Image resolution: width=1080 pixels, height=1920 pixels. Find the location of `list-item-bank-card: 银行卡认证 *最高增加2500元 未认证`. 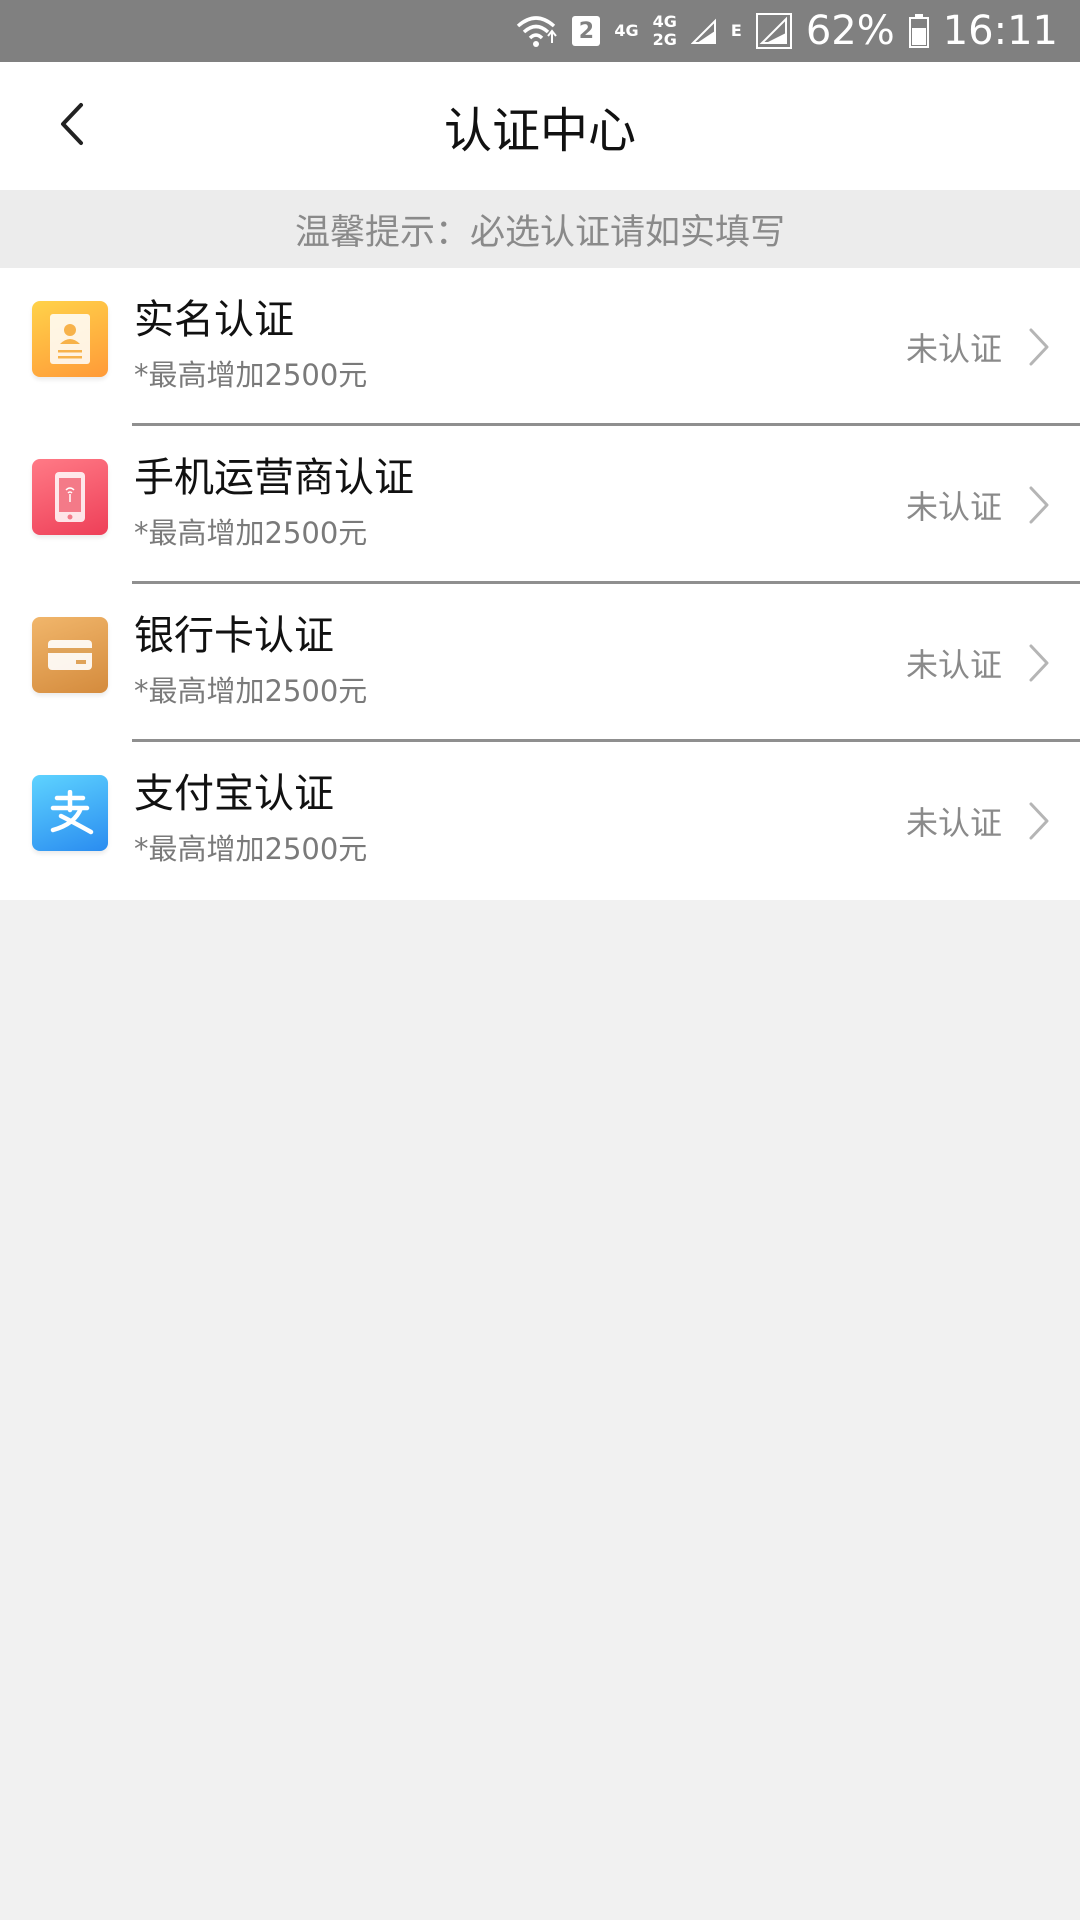

list-item-bank-card: 银行卡认证 *最高增加2500元 未认证 is located at coordinates (540, 663).